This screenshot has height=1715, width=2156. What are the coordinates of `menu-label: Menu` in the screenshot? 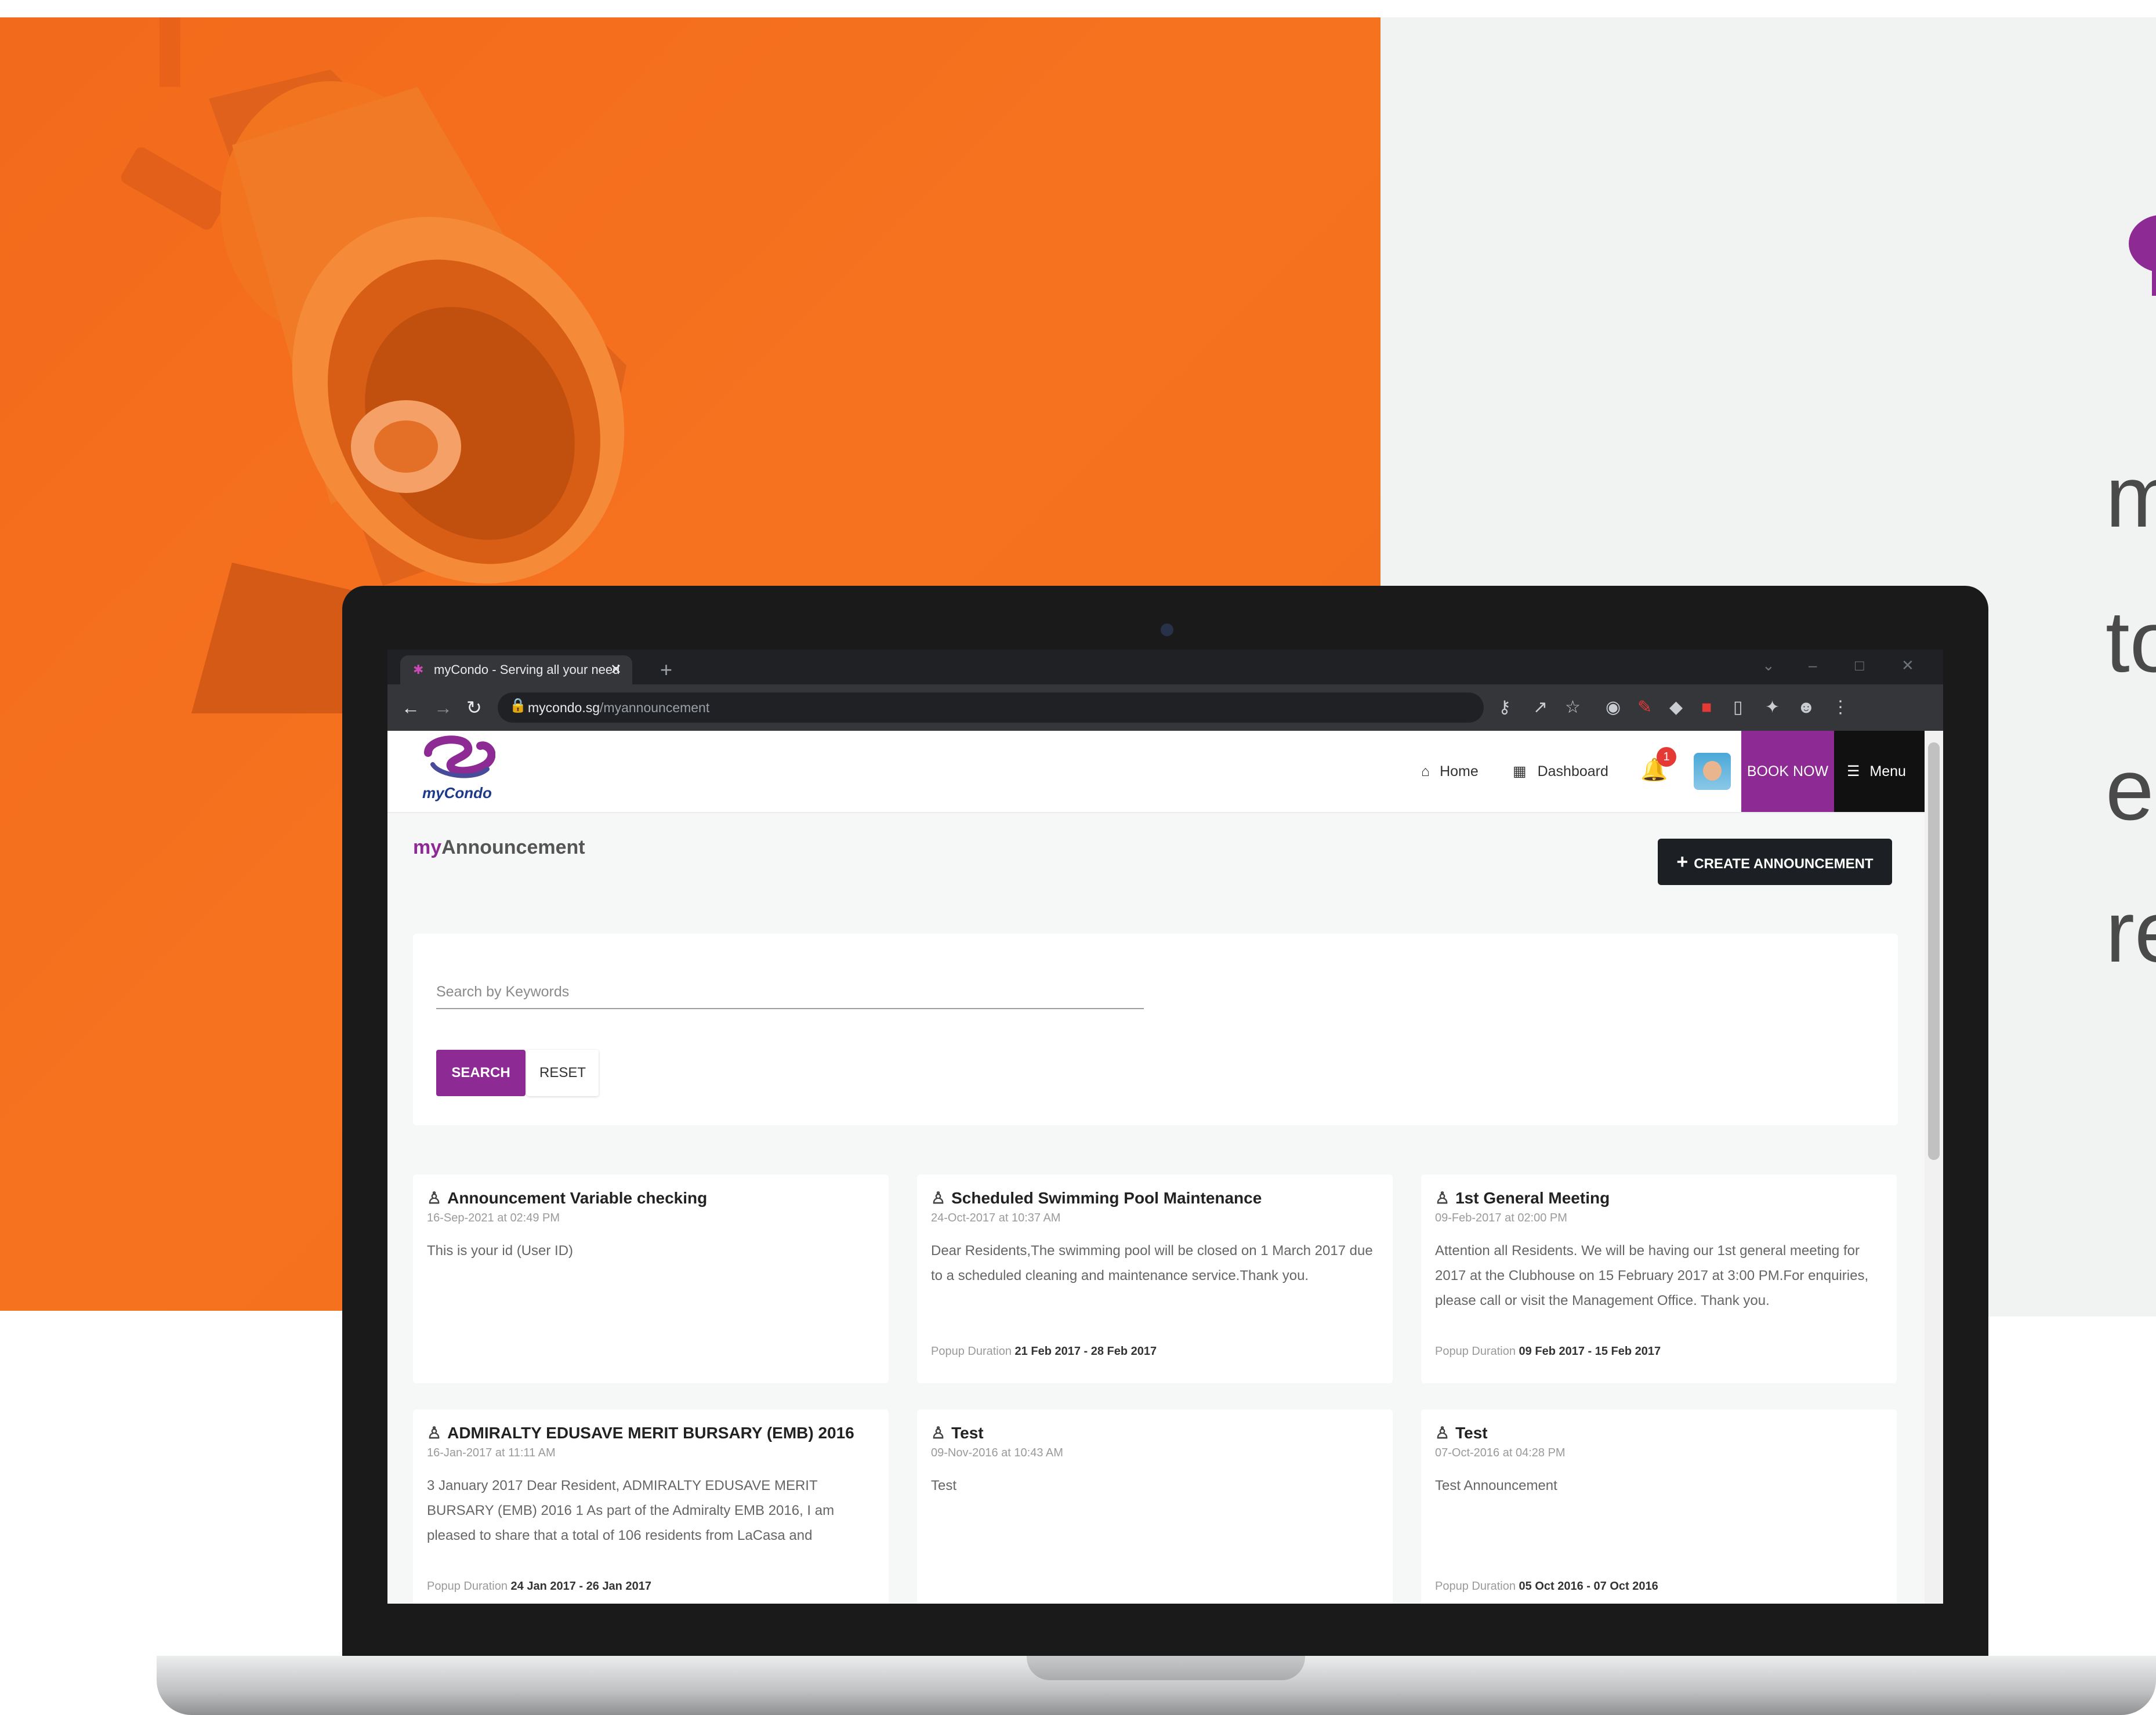 It's located at (1887, 771).